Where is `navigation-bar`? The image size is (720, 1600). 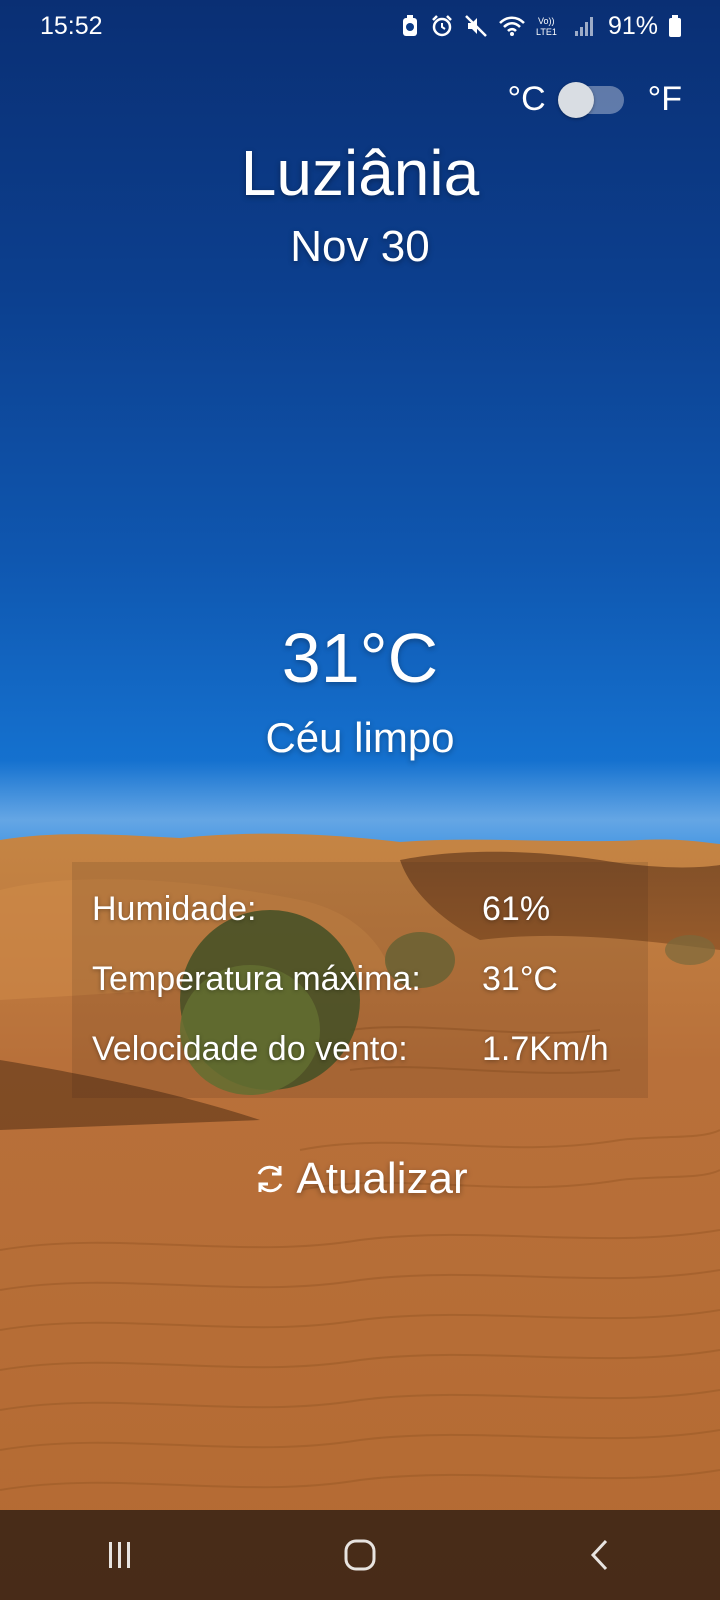 navigation-bar is located at coordinates (360, 1555).